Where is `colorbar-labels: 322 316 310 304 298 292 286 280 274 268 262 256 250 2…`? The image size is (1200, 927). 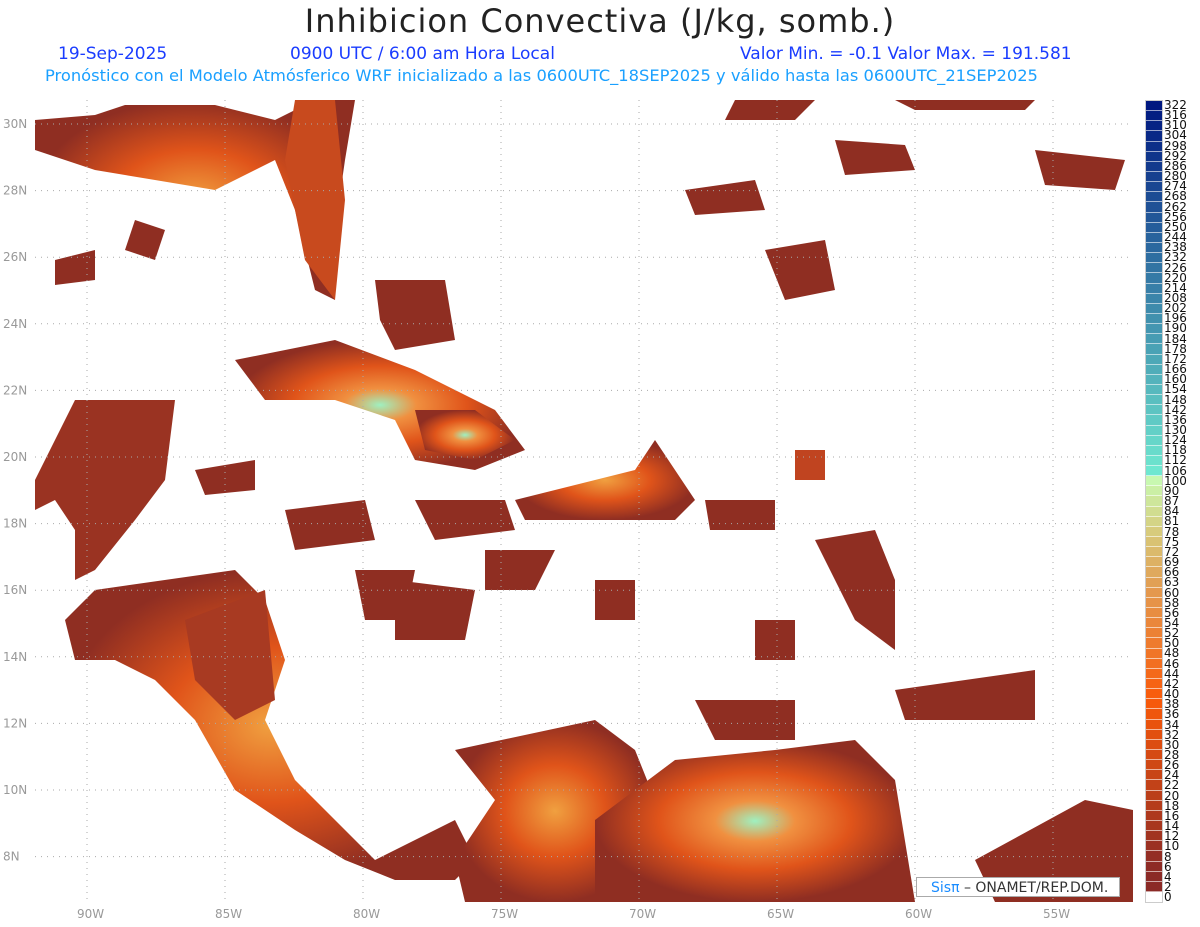 colorbar-labels: 322 316 310 304 298 292 286 280 274 268 262 256 250 2… is located at coordinates (1175, 502).